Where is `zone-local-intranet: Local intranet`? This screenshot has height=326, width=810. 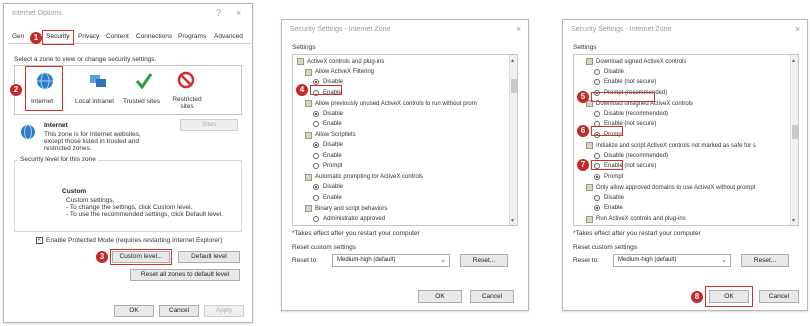 zone-local-intranet: Local intranet is located at coordinates (97, 90).